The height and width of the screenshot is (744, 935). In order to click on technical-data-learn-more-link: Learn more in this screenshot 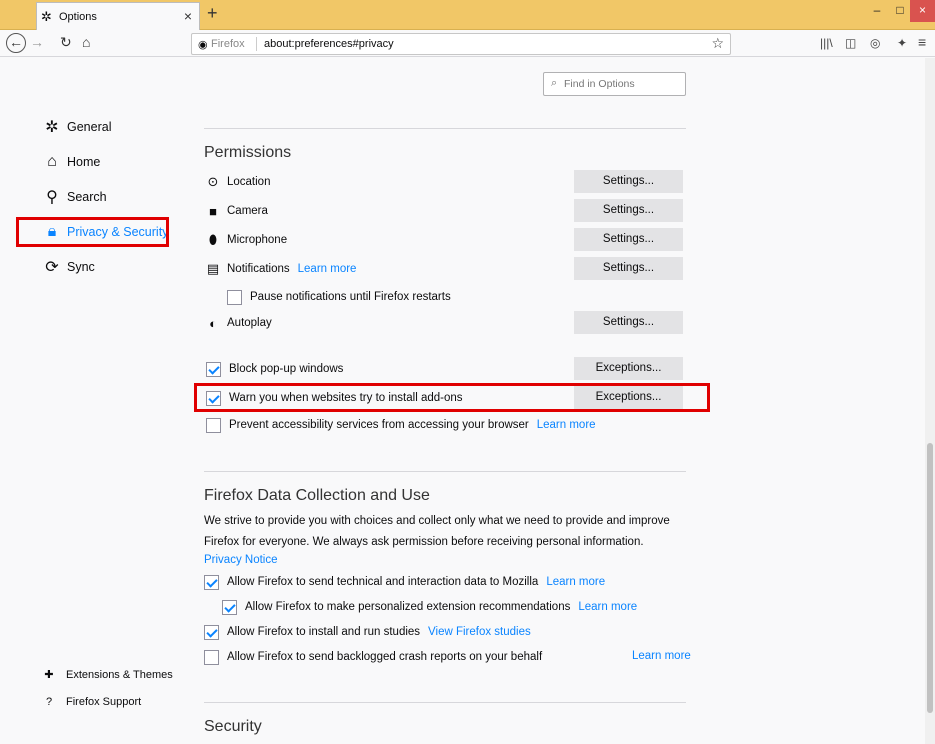, I will do `click(575, 582)`.